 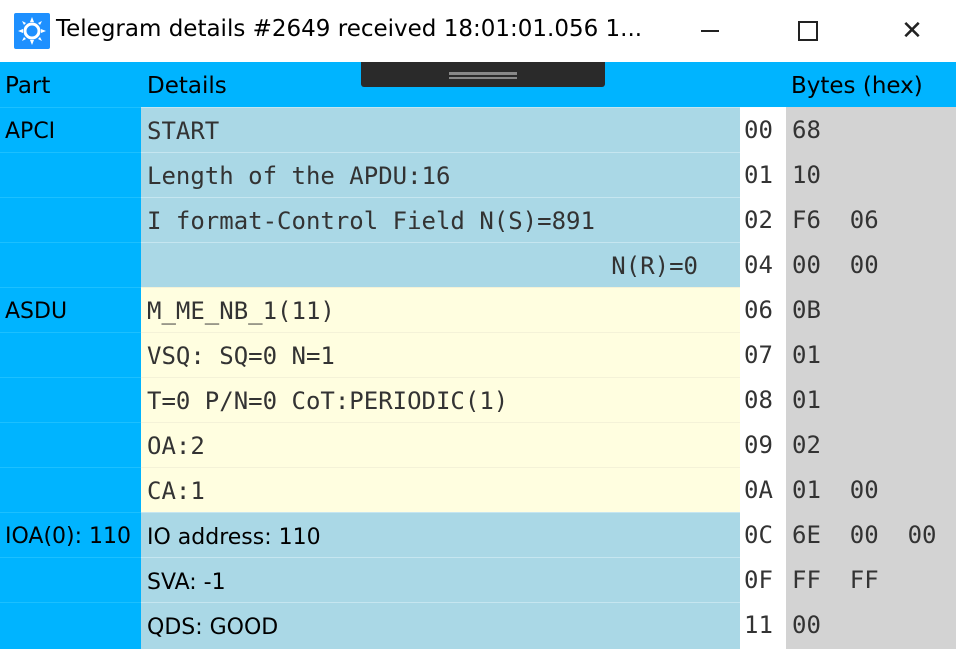 I want to click on close-icon: ✕, so click(x=912, y=31).